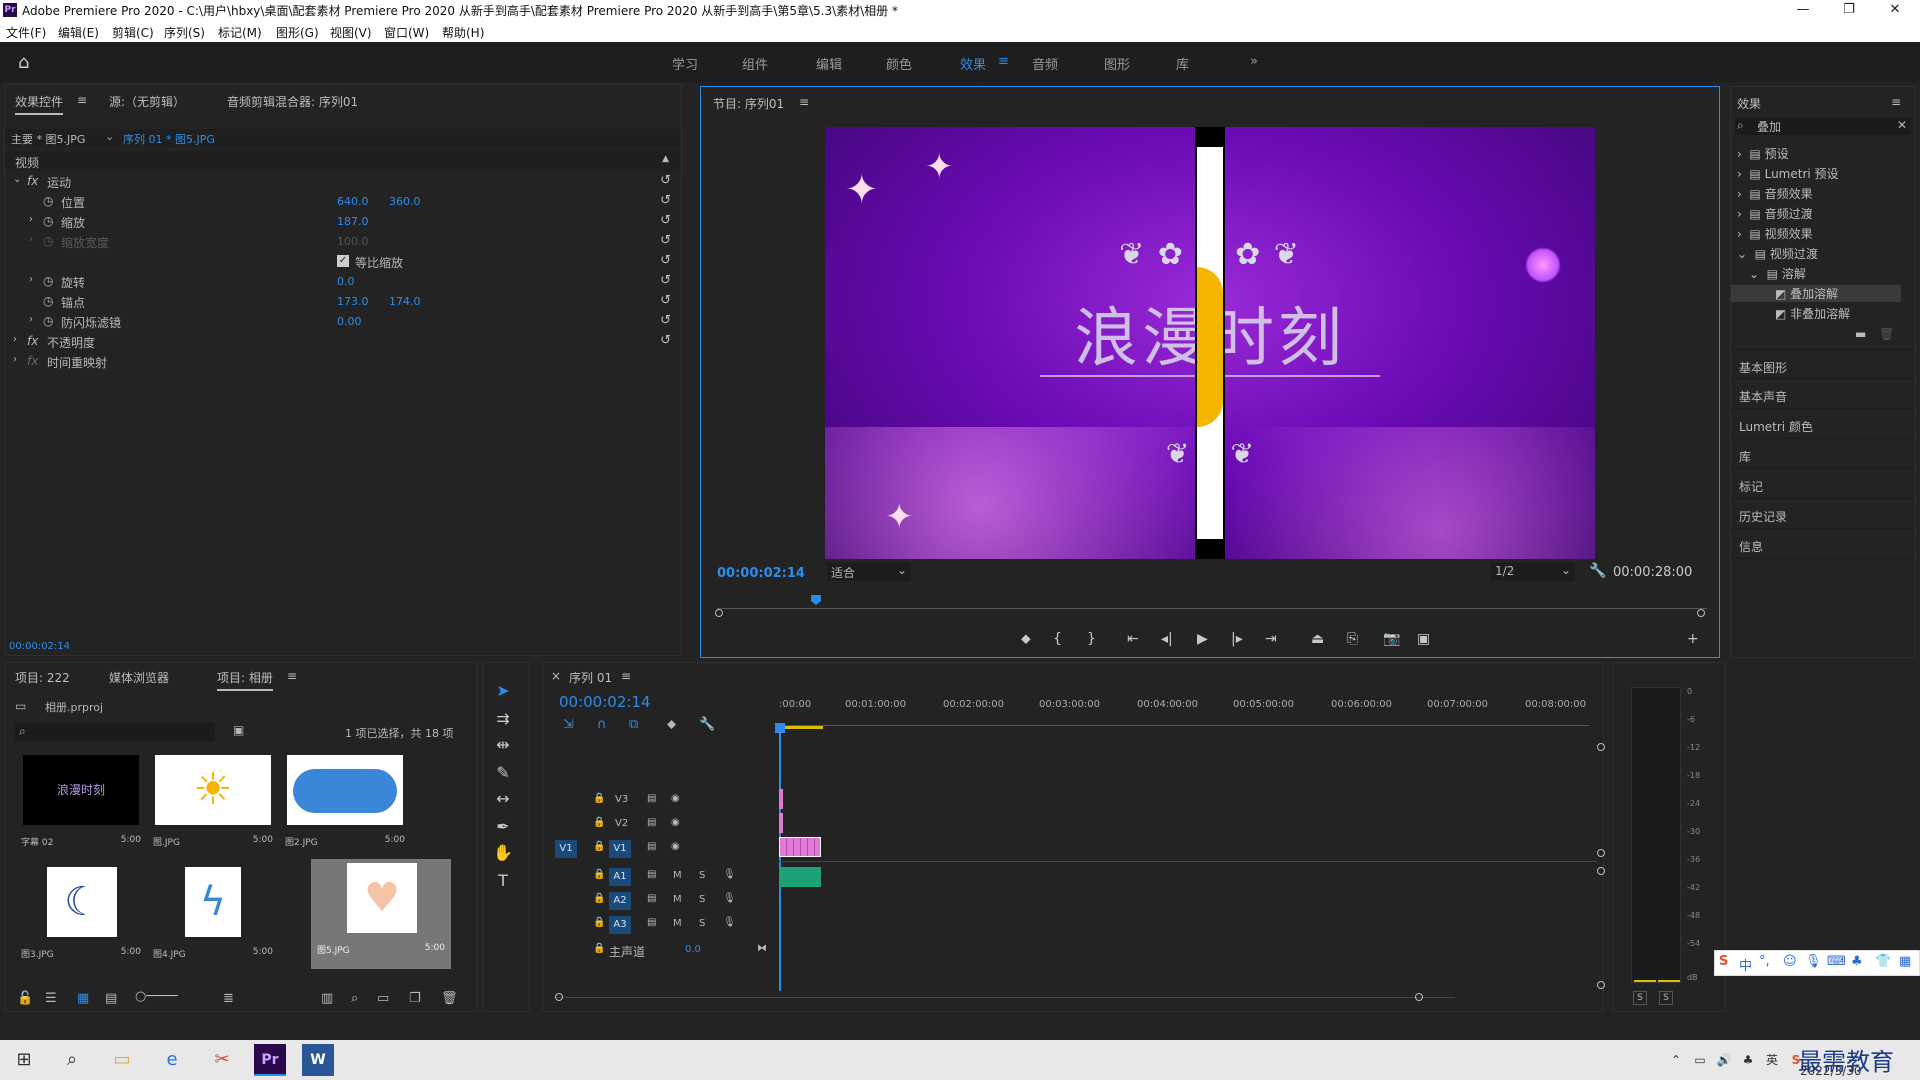 The image size is (1920, 1080). What do you see at coordinates (781, 823) in the screenshot?
I see `clip-v2` at bounding box center [781, 823].